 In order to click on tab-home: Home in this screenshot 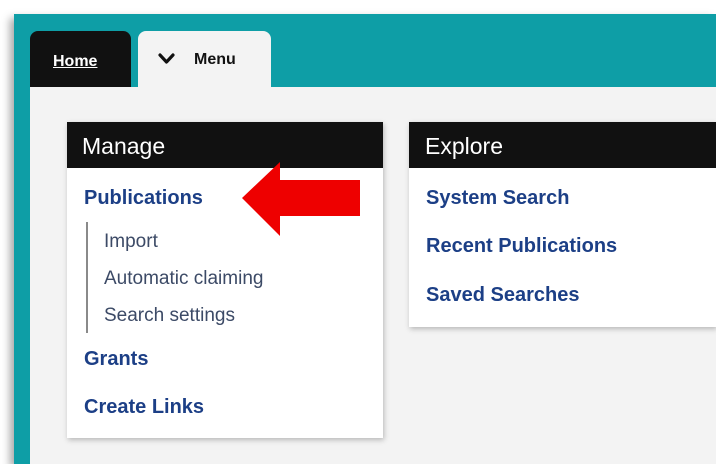, I will do `click(80, 59)`.